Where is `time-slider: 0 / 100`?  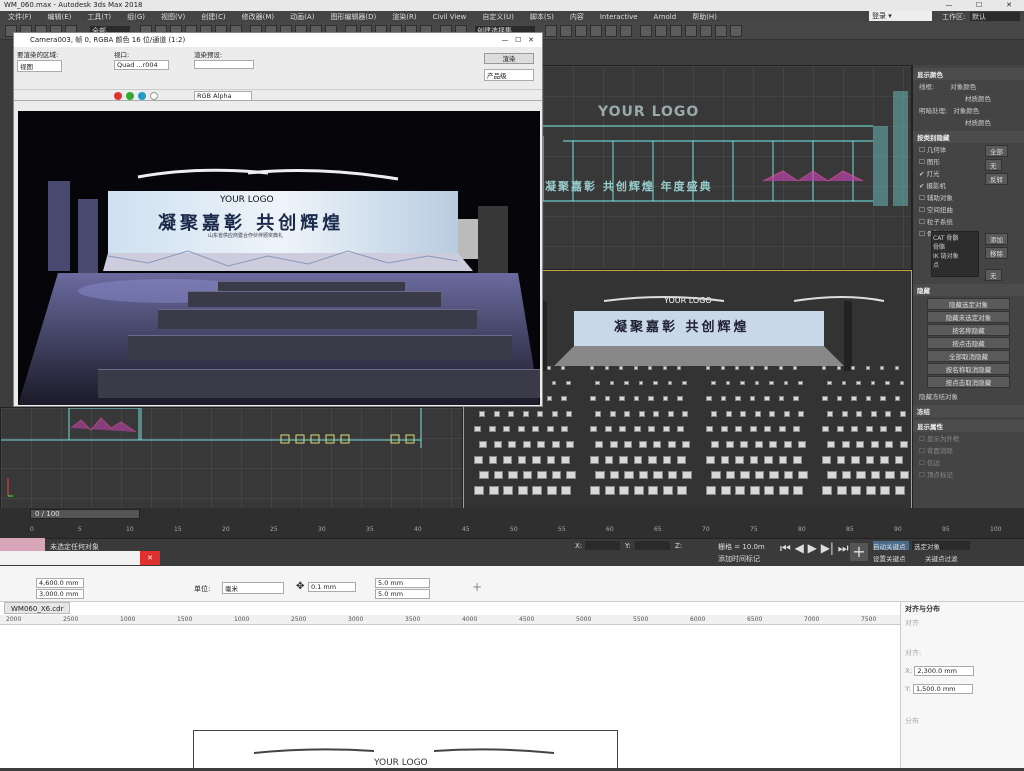
time-slider: 0 / 100 is located at coordinates (85, 514).